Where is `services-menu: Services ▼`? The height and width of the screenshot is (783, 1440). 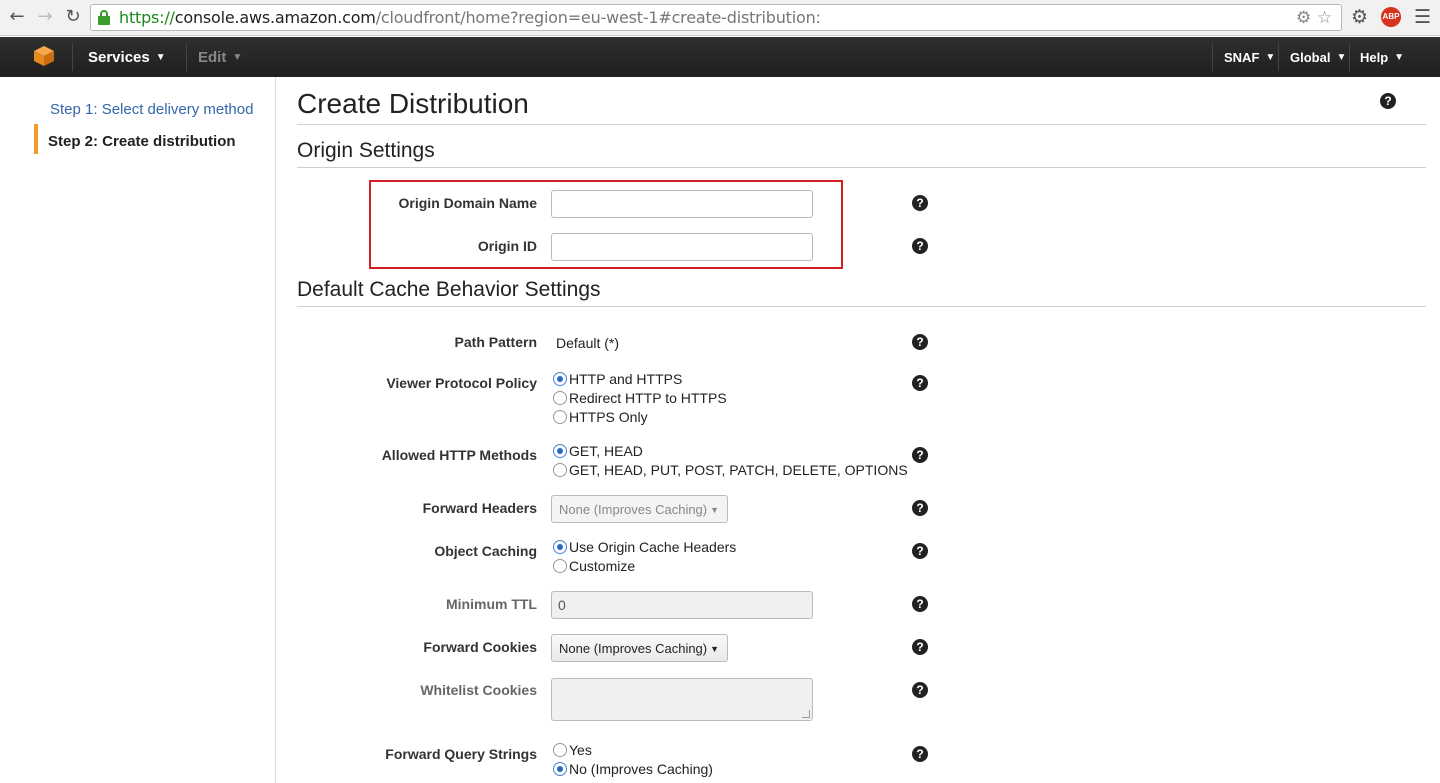 services-menu: Services ▼ is located at coordinates (127, 57).